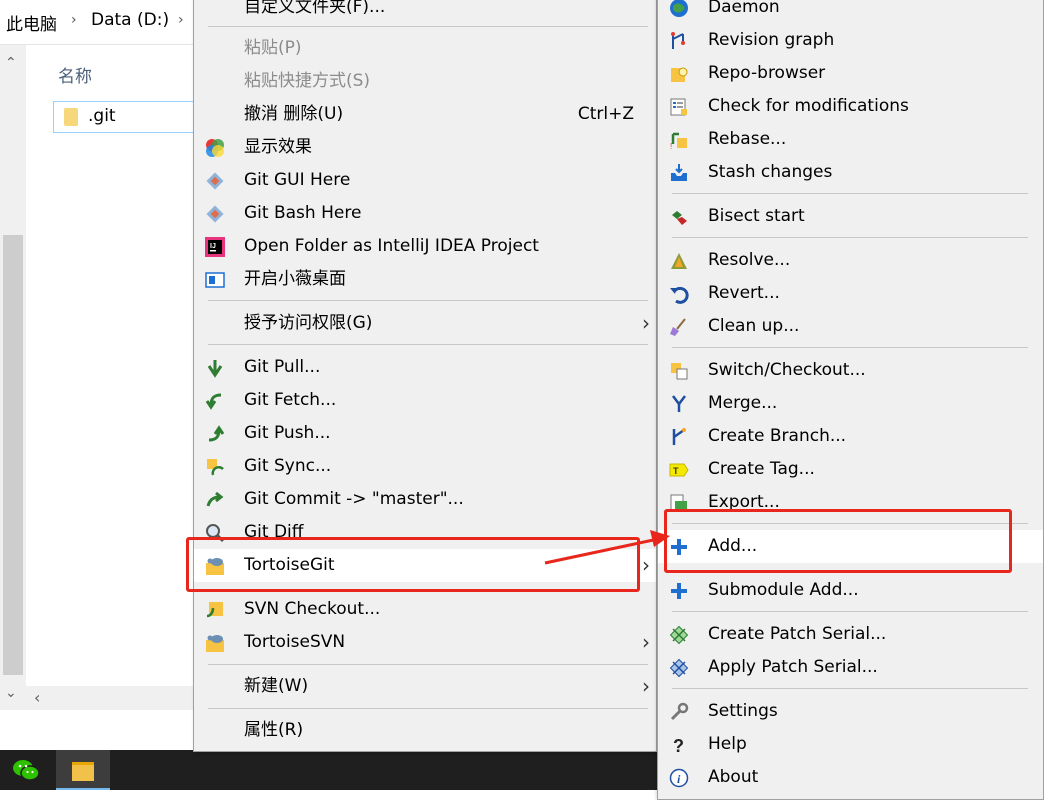  What do you see at coordinates (213, 401) in the screenshot?
I see `git-fetch-icon` at bounding box center [213, 401].